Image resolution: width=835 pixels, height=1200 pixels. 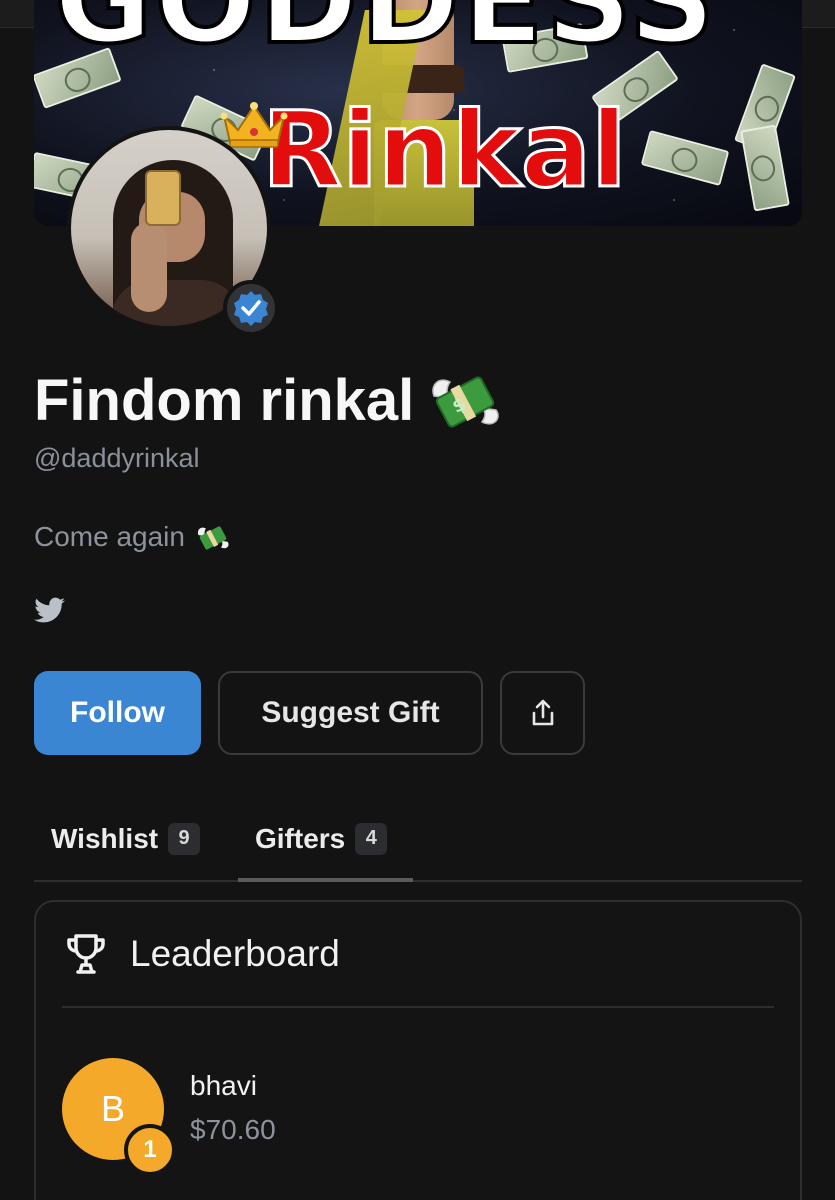 I want to click on tab-wishlist: Wishlist 9, so click(x=126, y=838).